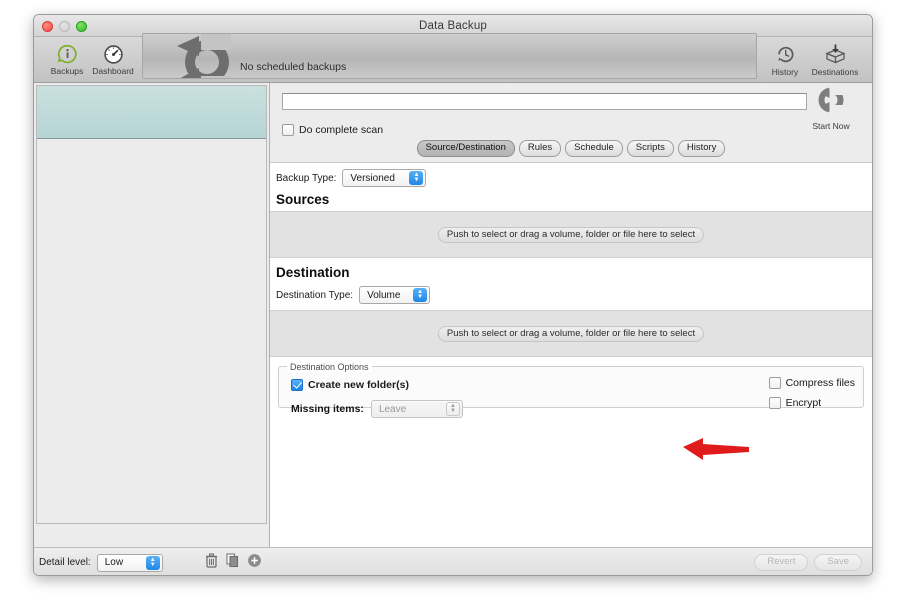 The image size is (898, 609). I want to click on encrypt-label: Encrypt, so click(803, 403).